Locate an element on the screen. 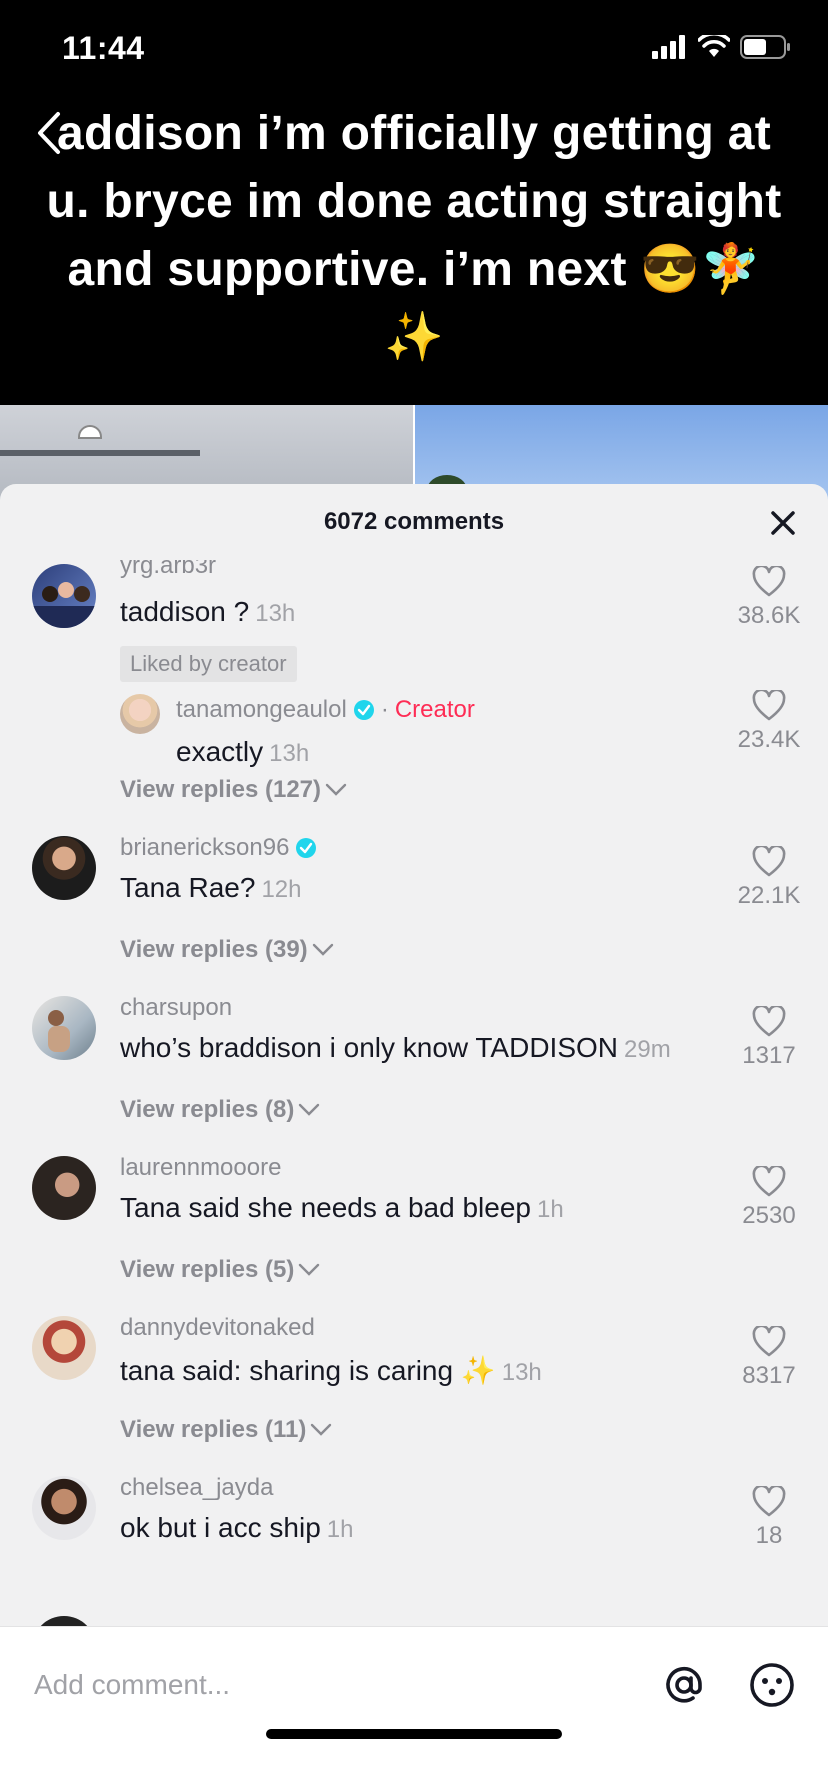 The height and width of the screenshot is (1792, 828). sheet-header: 6072 comments is located at coordinates (414, 522).